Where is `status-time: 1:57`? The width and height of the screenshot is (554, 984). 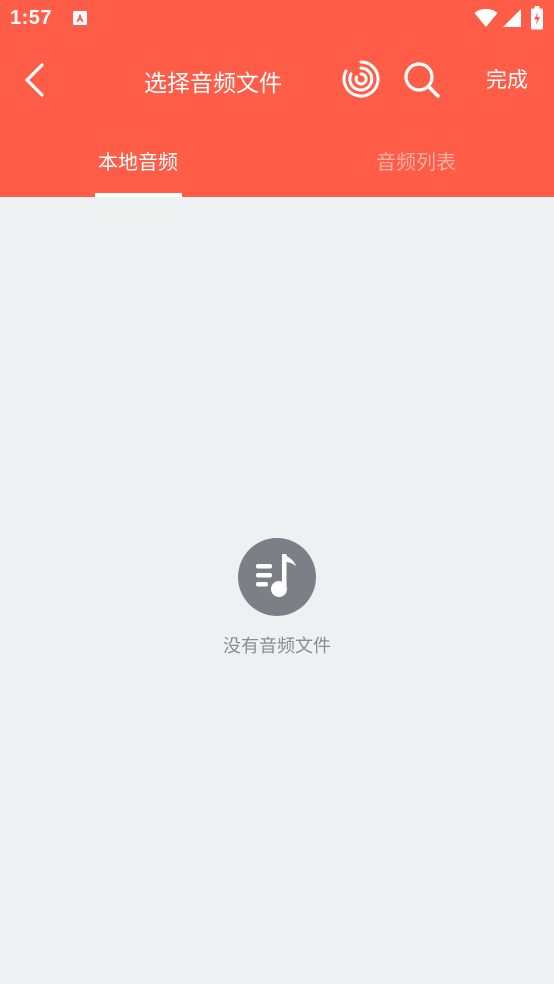 status-time: 1:57 is located at coordinates (31, 18).